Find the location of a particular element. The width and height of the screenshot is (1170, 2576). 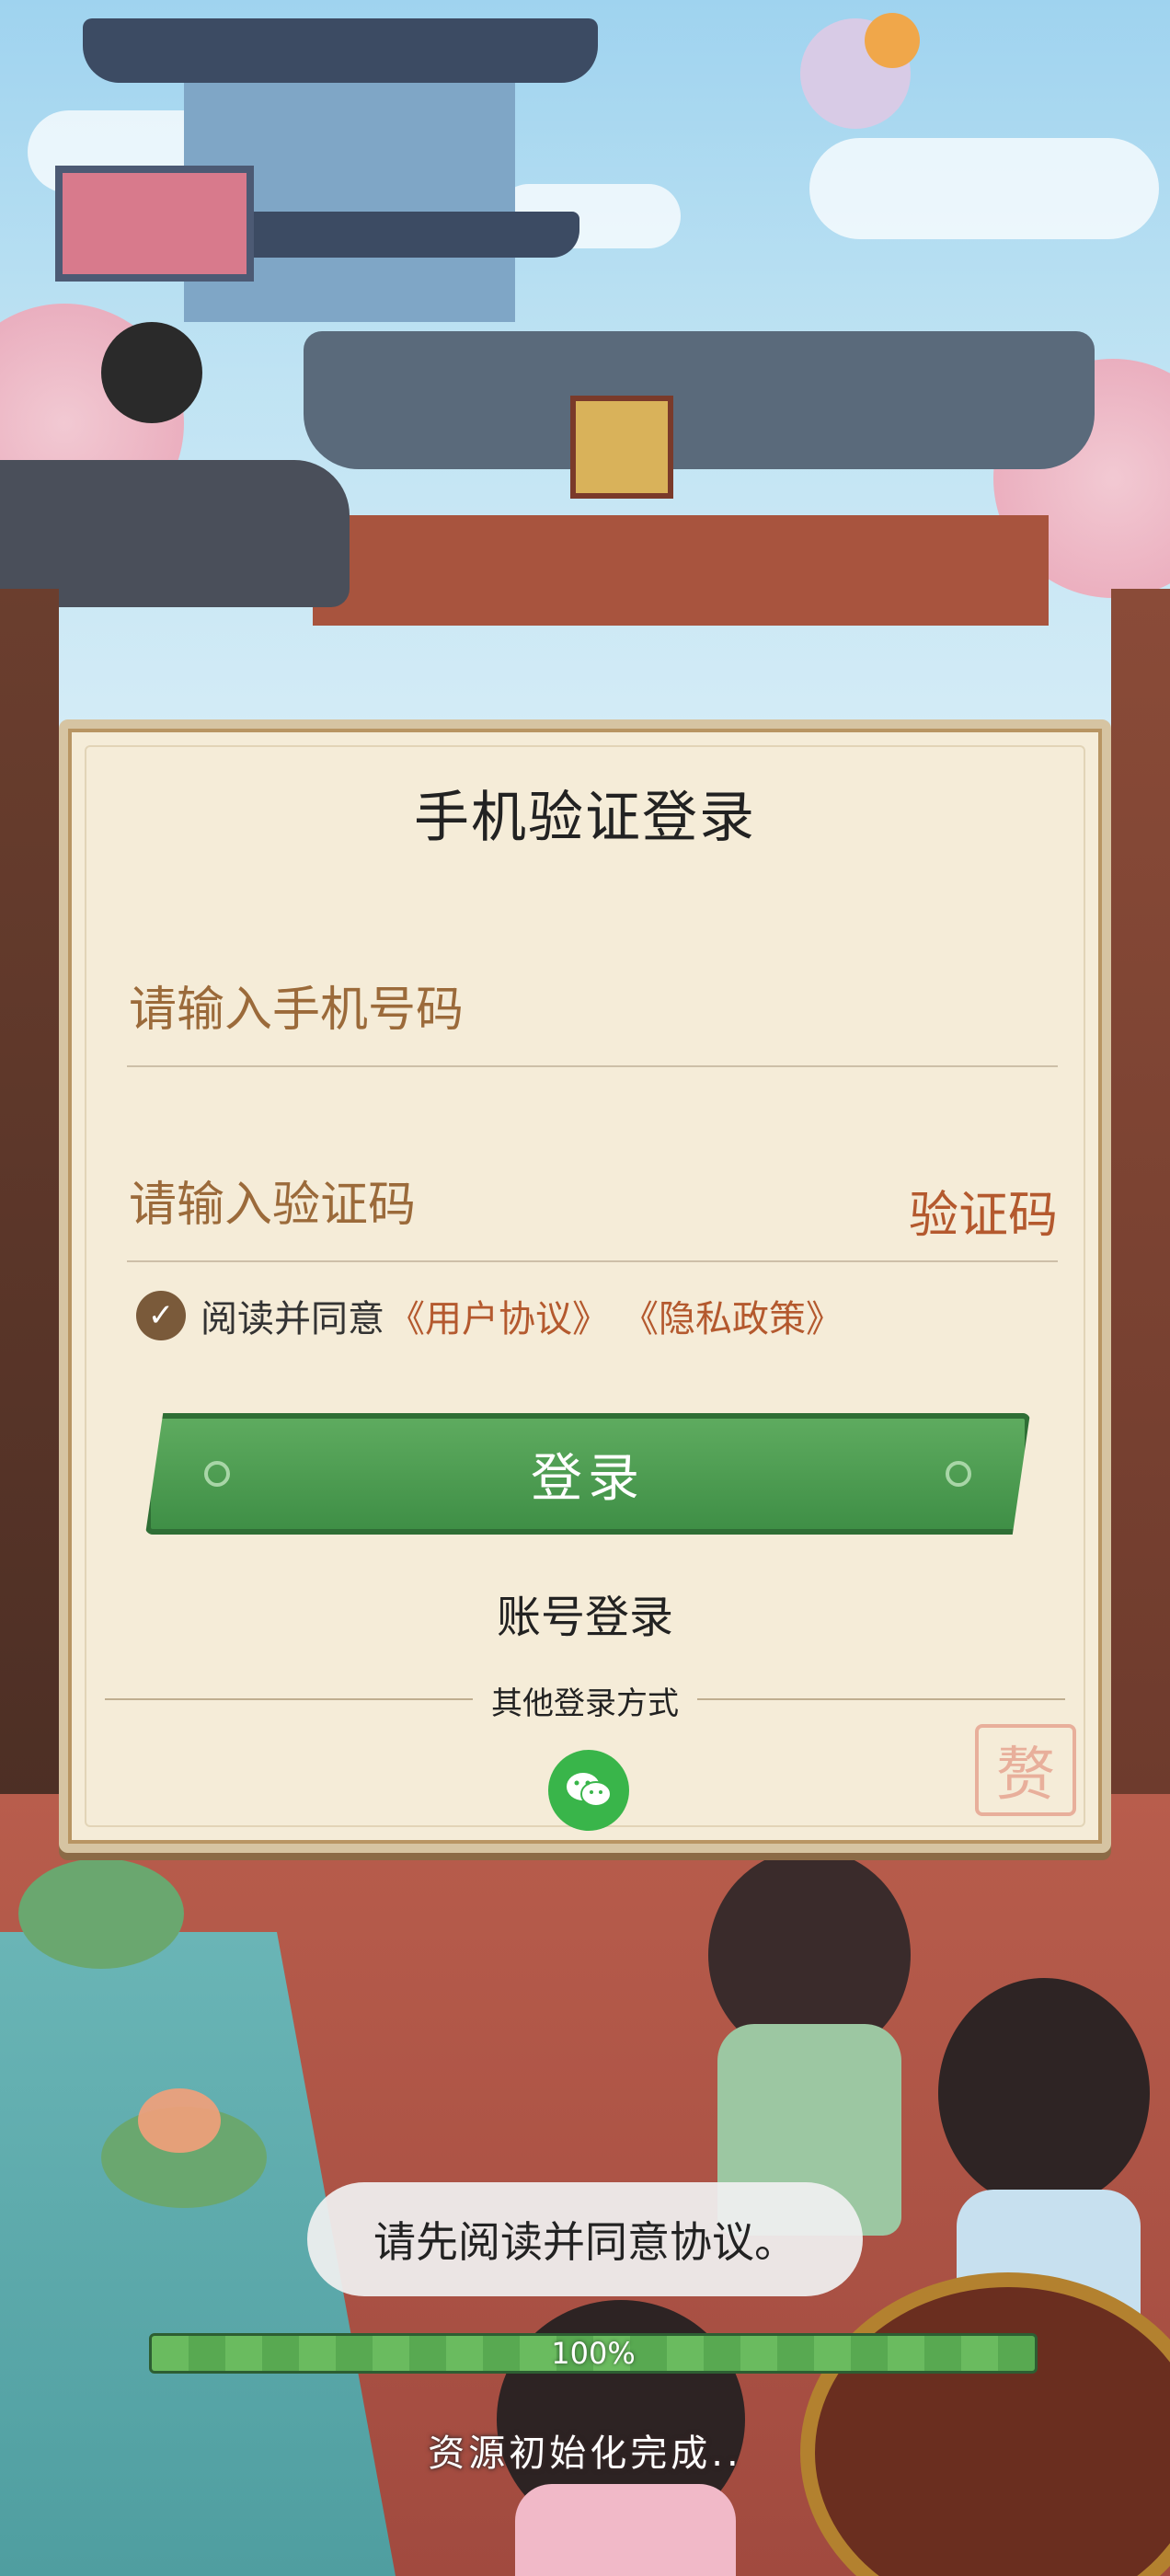

girl-pink-dress-body is located at coordinates (625, 2530).